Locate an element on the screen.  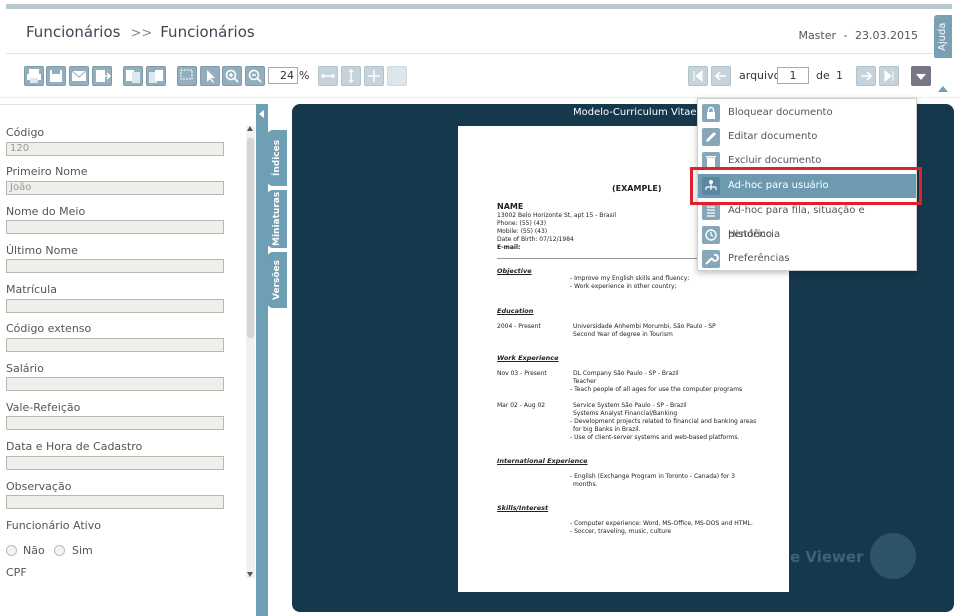
doc-intl-2: months. is located at coordinates (585, 484).